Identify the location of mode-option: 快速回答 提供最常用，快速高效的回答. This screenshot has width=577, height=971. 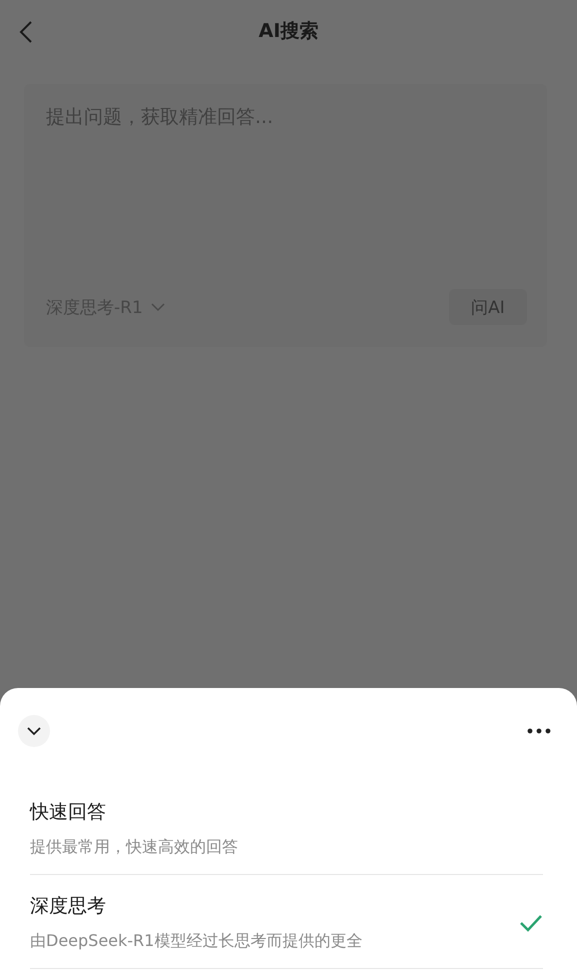
(286, 834).